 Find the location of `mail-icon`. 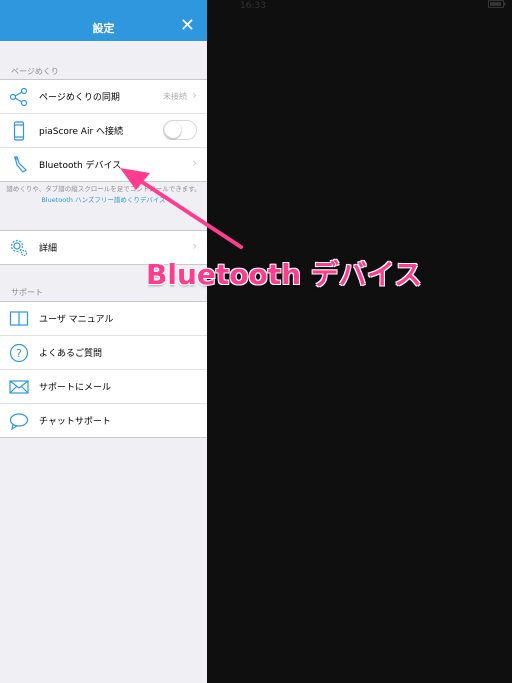

mail-icon is located at coordinates (19, 387).